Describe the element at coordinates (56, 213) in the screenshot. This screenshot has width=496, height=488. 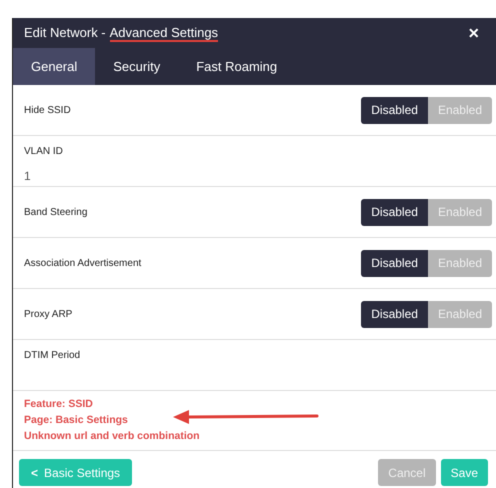
I see `setting-label: Band Steering` at that location.